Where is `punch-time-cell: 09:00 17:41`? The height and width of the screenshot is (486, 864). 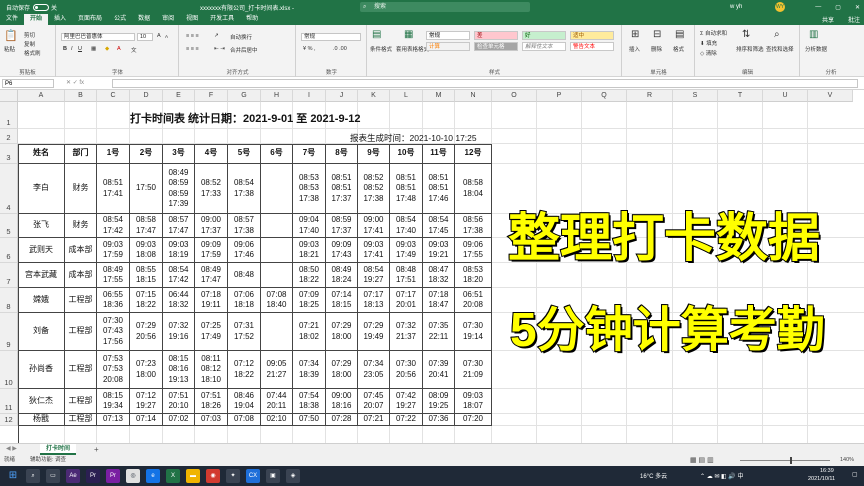 punch-time-cell: 09:00 17:41 is located at coordinates (374, 226).